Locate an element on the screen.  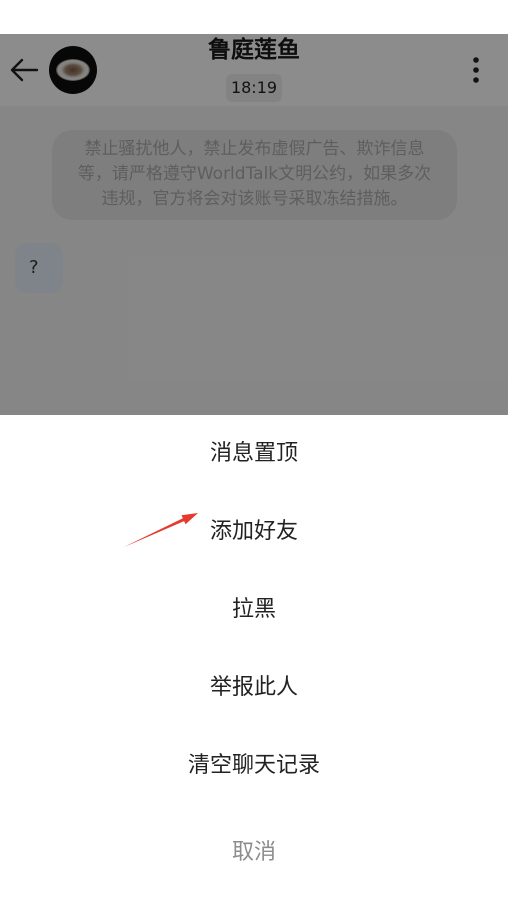
cancel-button: 取消 is located at coordinates (254, 853).